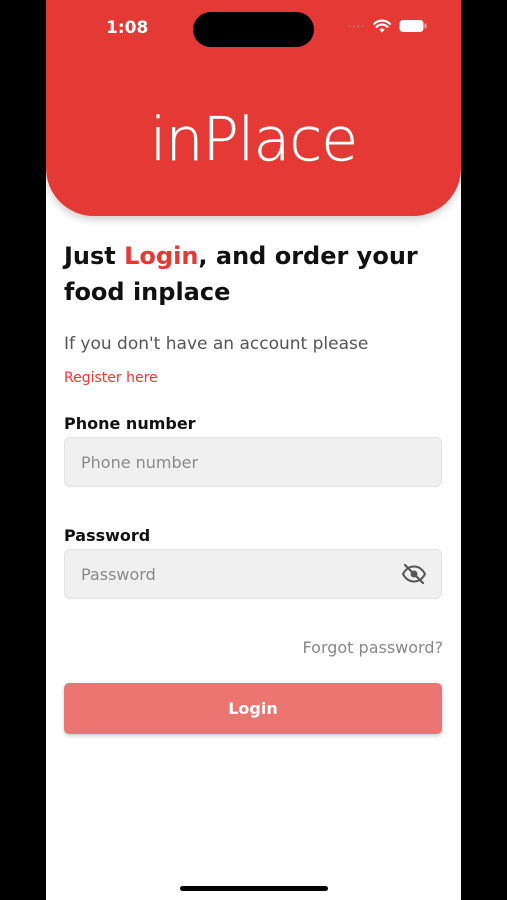  I want to click on phone-field-container, so click(253, 462).